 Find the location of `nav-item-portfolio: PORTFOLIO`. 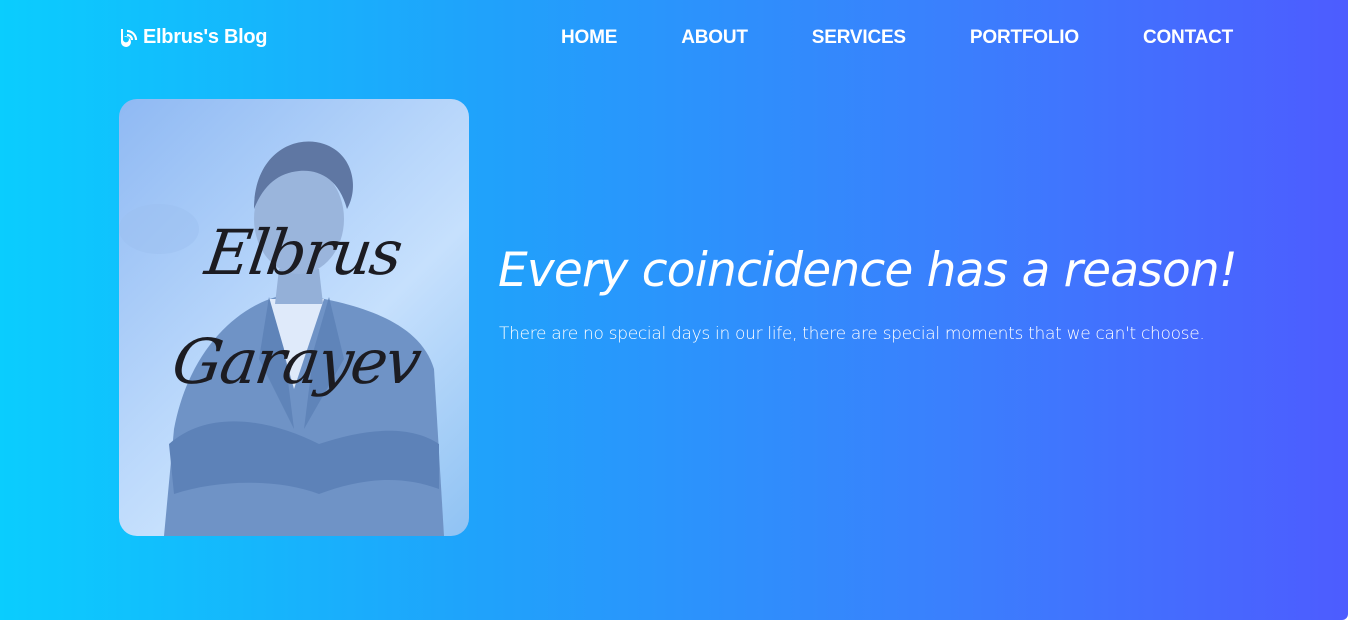

nav-item-portfolio: PORTFOLIO is located at coordinates (1024, 38).